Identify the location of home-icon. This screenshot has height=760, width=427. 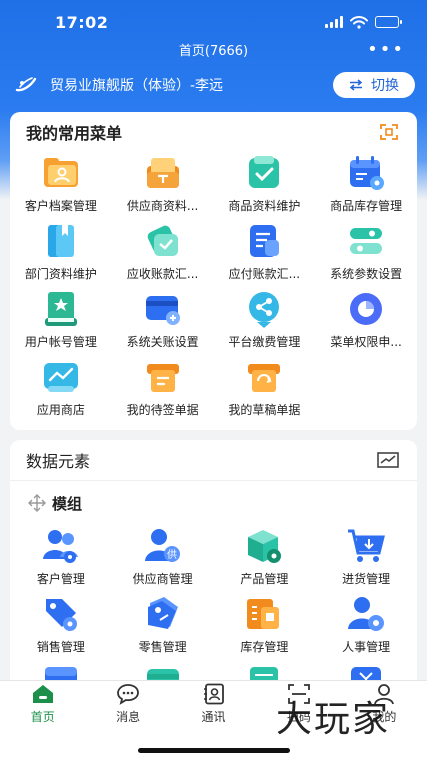
(42, 694).